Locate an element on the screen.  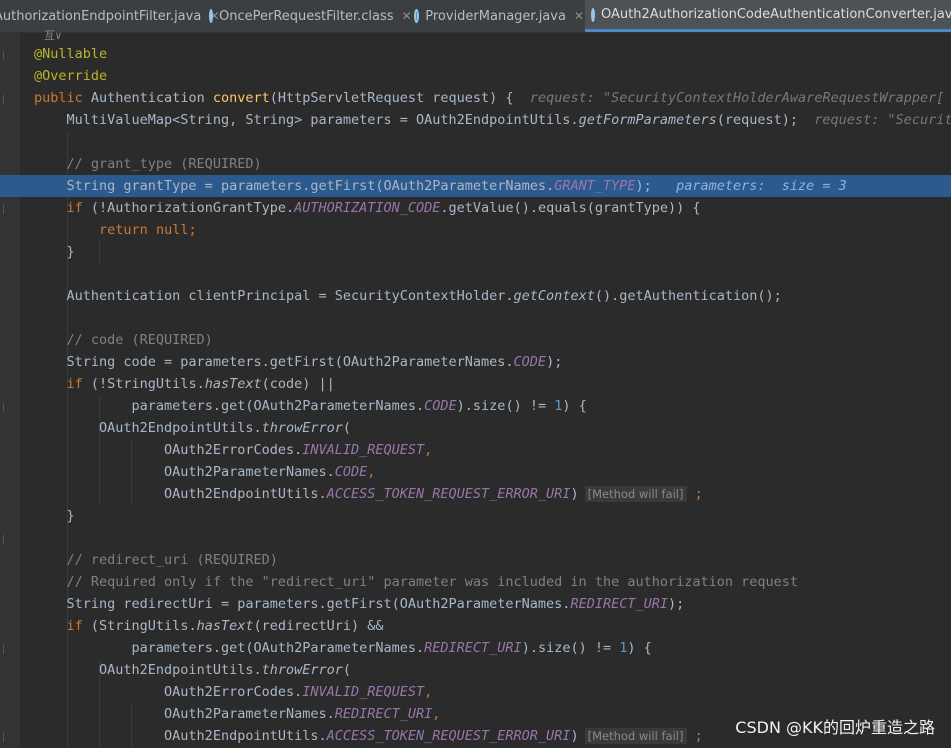
code-token: ( is located at coordinates (347, 670).